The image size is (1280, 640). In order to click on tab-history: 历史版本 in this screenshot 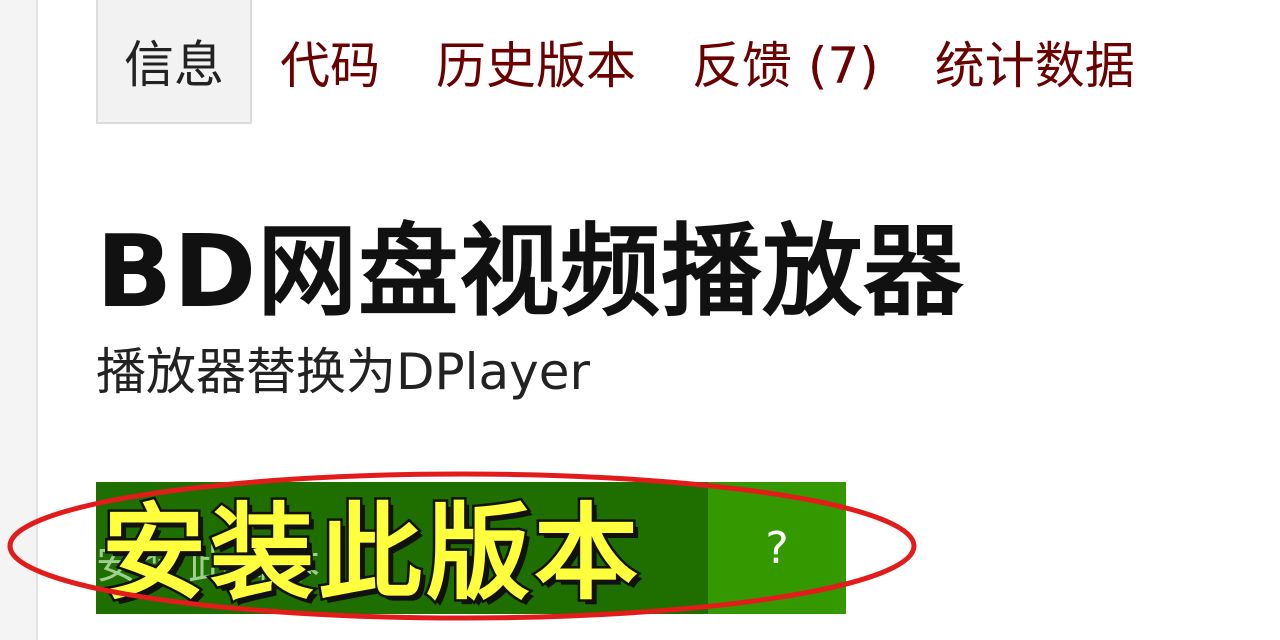, I will do `click(536, 62)`.